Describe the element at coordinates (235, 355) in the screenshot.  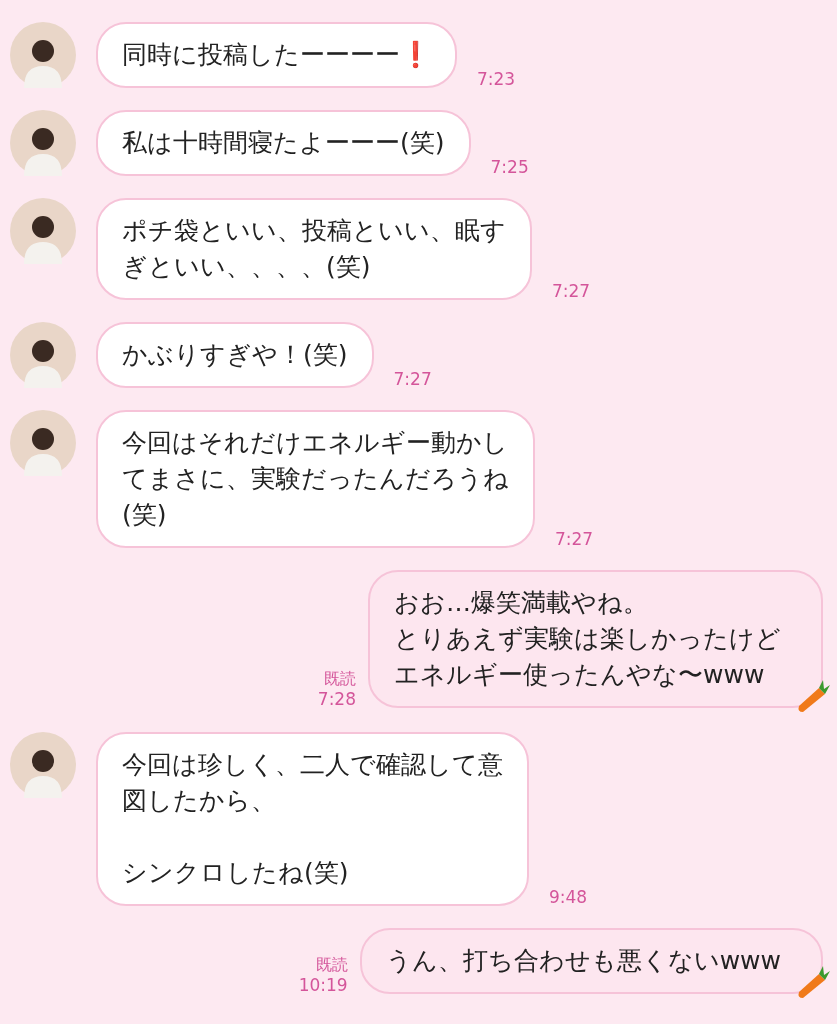
I see `message-line: かぶりすぎや！(笑)` at that location.